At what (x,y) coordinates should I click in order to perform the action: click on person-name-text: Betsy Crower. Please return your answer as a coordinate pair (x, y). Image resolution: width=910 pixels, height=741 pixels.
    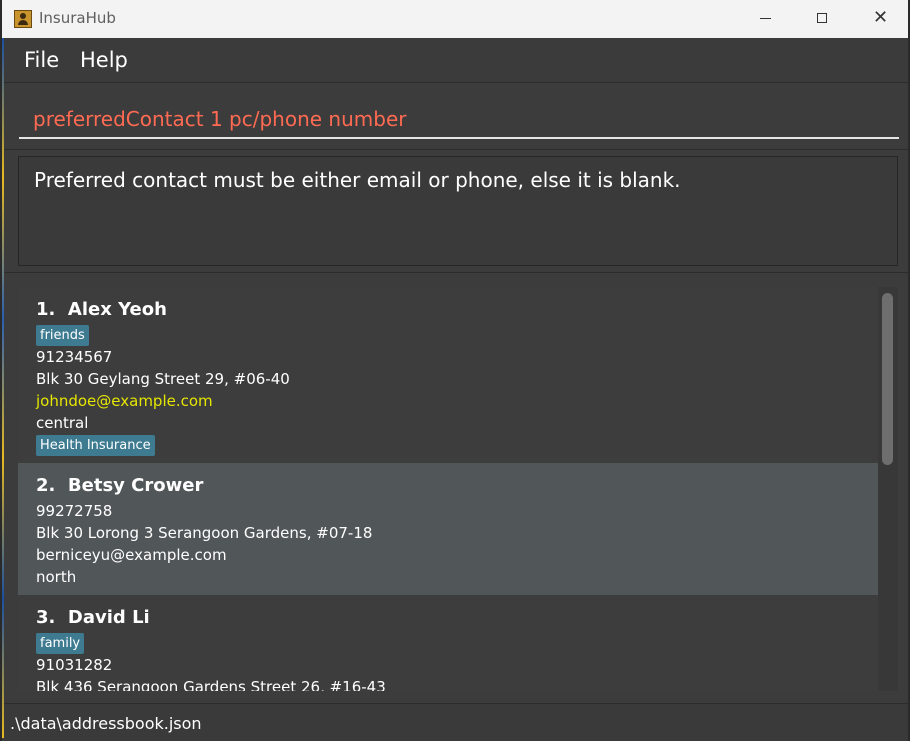
    Looking at the image, I should click on (135, 485).